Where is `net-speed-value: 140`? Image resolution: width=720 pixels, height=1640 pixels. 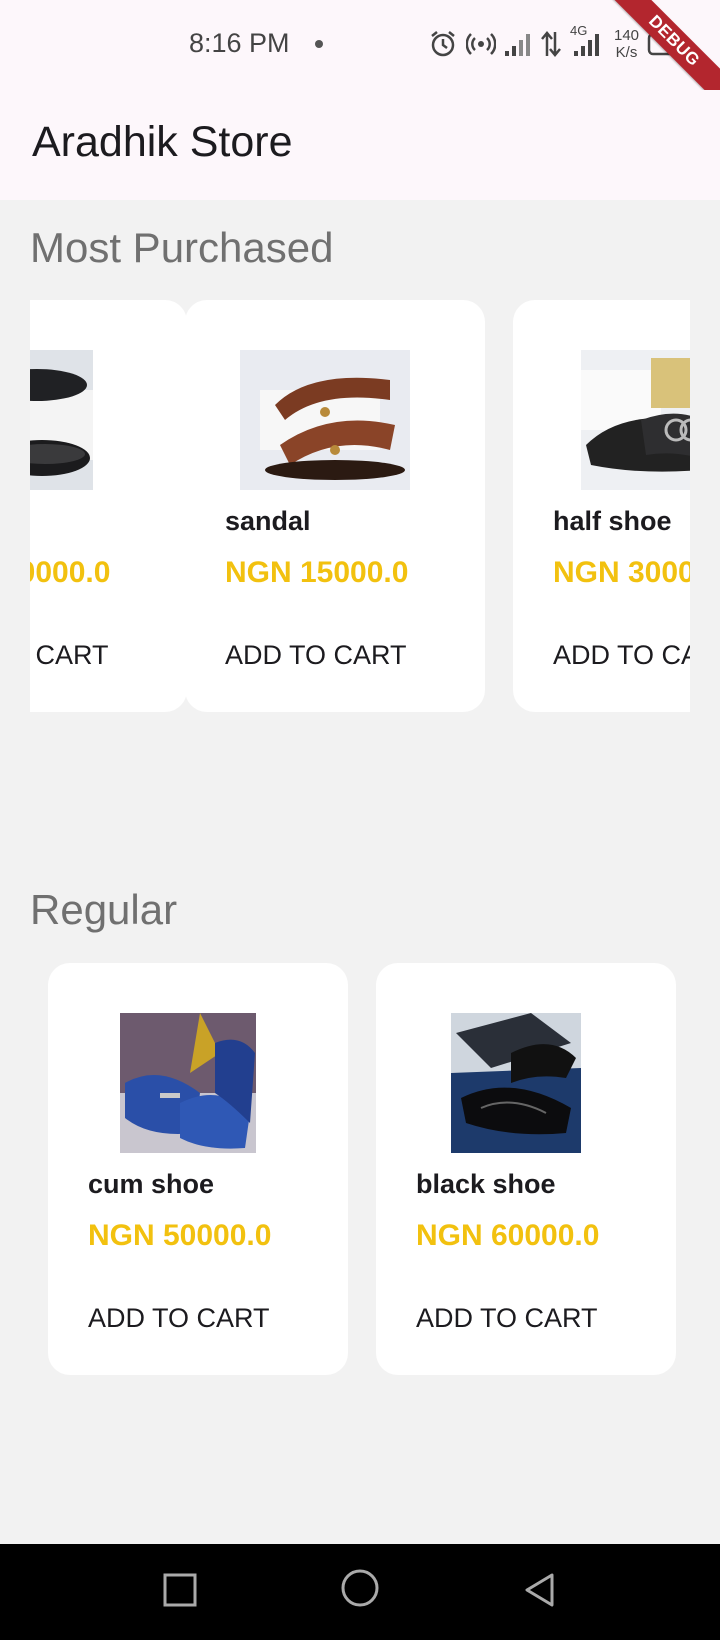
net-speed-value: 140 is located at coordinates (627, 35).